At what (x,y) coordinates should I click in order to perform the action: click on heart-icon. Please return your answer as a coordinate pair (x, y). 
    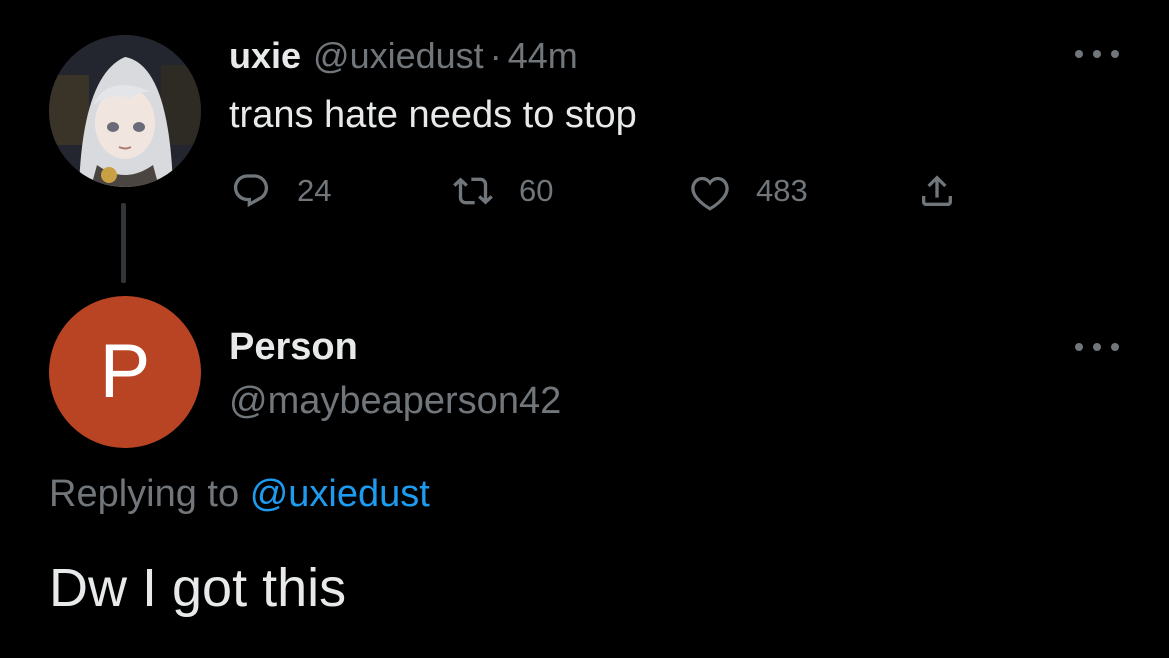
    Looking at the image, I should click on (710, 193).